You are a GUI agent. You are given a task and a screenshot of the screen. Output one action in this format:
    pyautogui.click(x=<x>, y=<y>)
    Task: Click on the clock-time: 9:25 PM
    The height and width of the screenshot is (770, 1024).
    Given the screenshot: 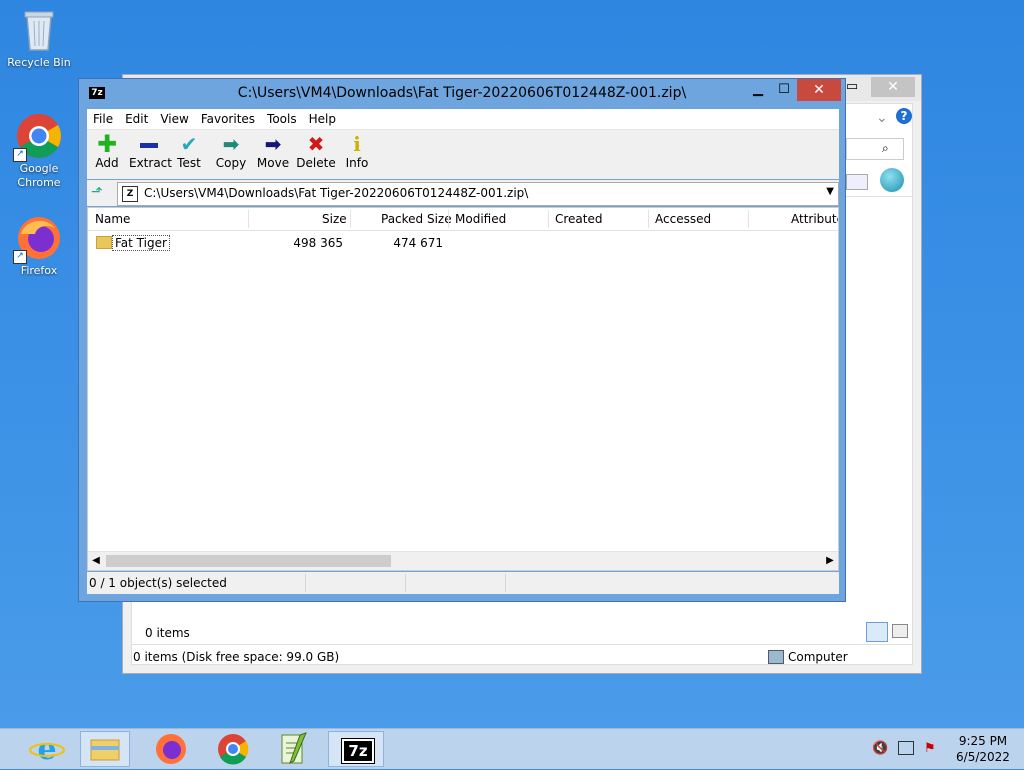 What is the action you would take?
    pyautogui.click(x=983, y=741)
    